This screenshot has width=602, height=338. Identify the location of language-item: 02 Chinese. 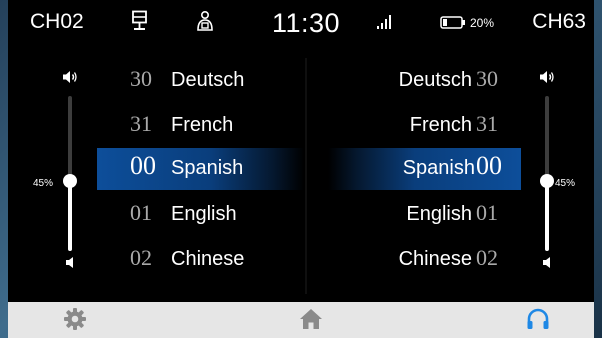
(156, 260).